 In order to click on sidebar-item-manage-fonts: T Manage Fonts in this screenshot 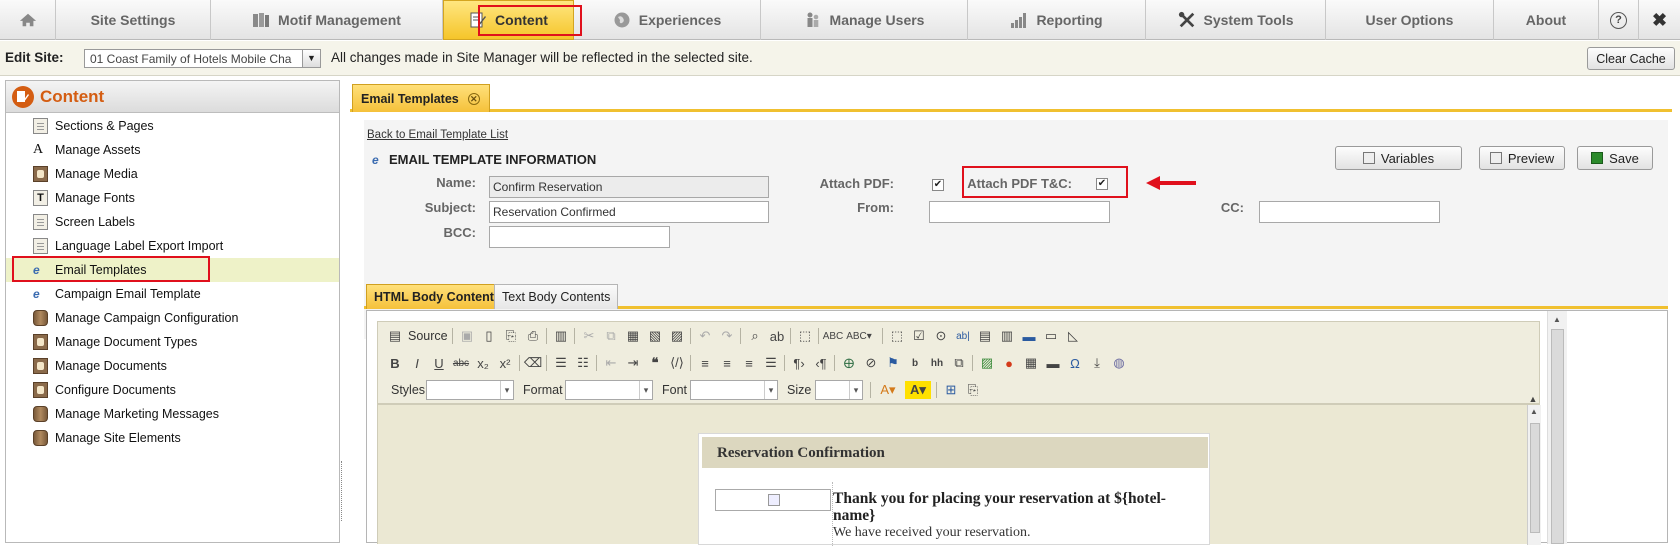, I will do `click(172, 198)`.